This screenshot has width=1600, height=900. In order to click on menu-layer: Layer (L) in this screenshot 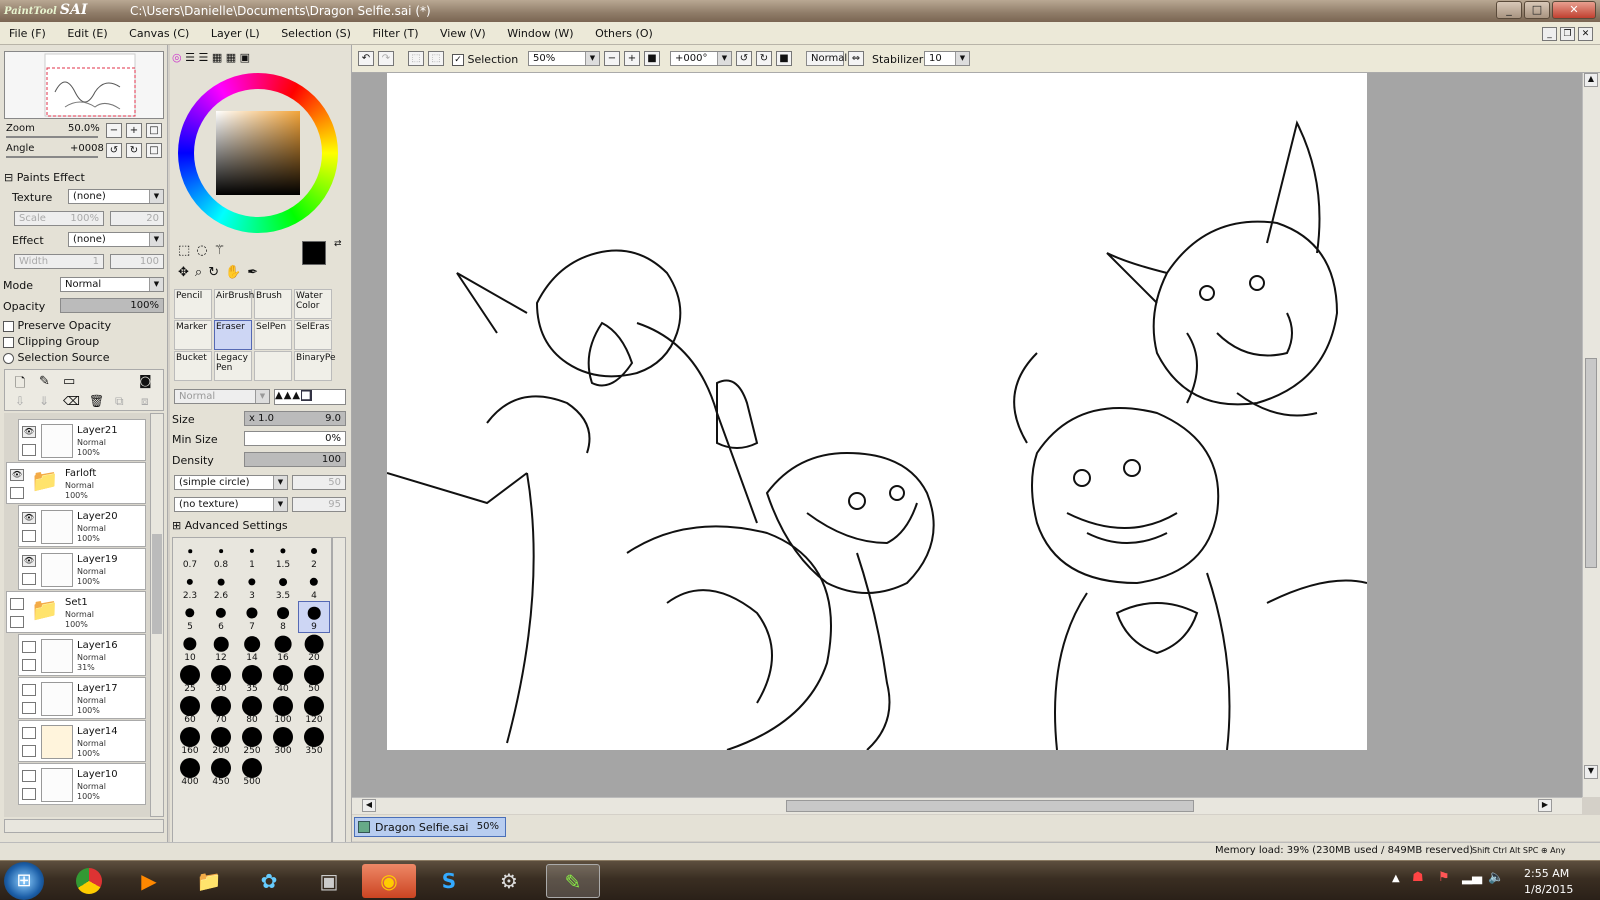, I will do `click(235, 33)`.